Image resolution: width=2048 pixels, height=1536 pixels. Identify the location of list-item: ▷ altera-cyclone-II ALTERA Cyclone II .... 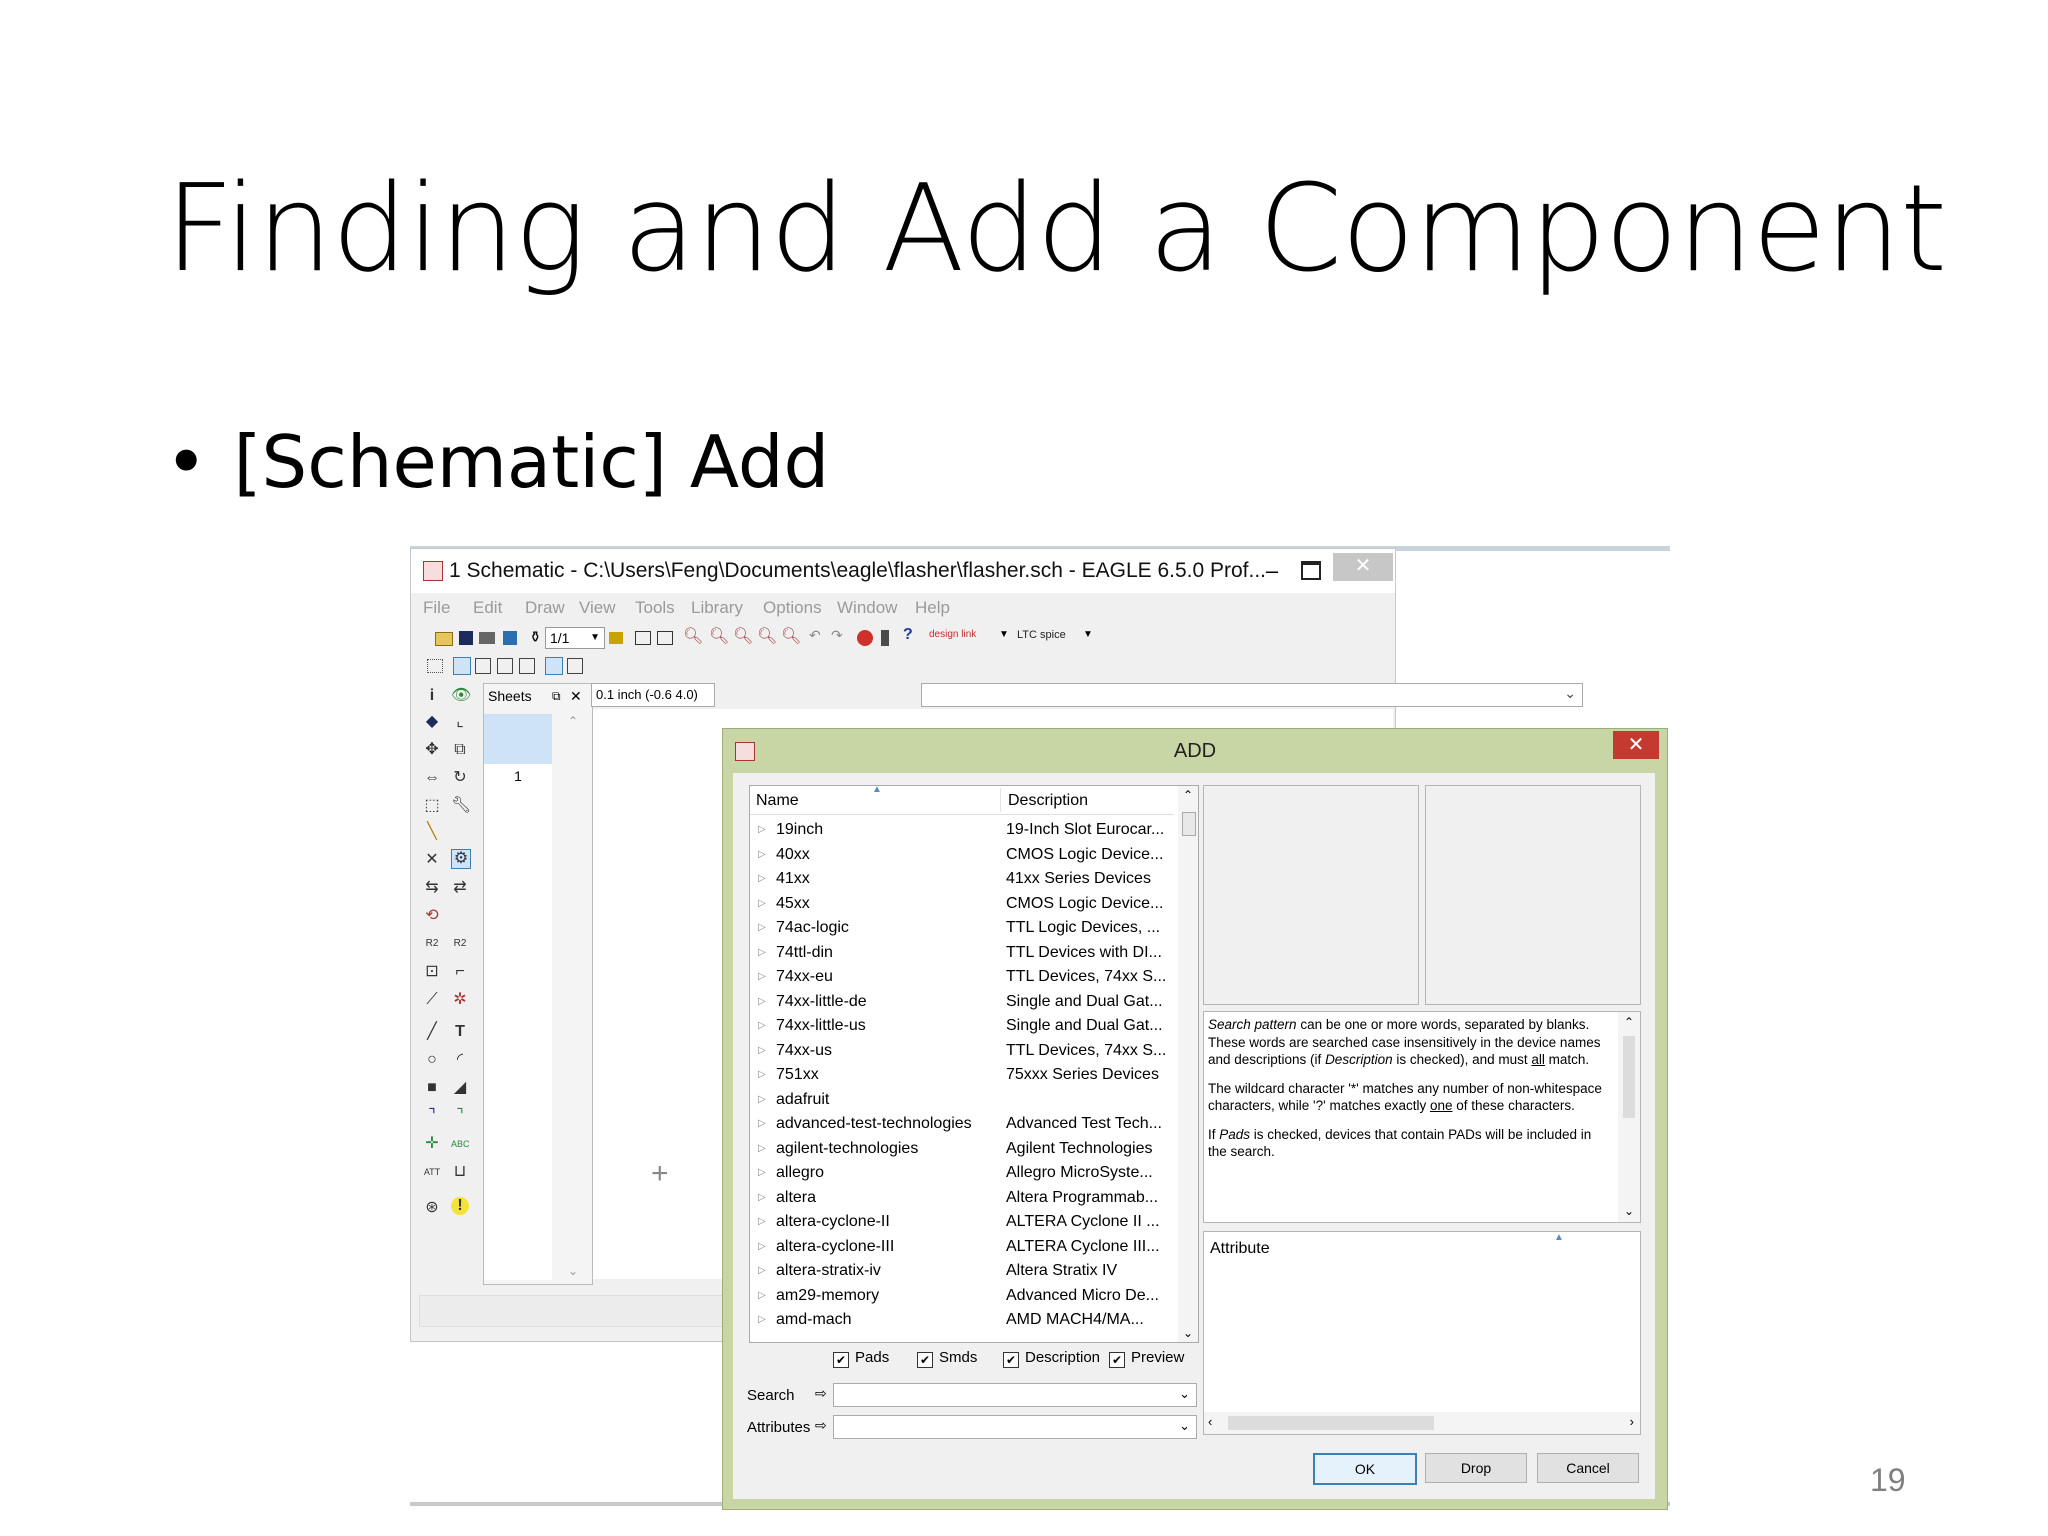
(962, 1222).